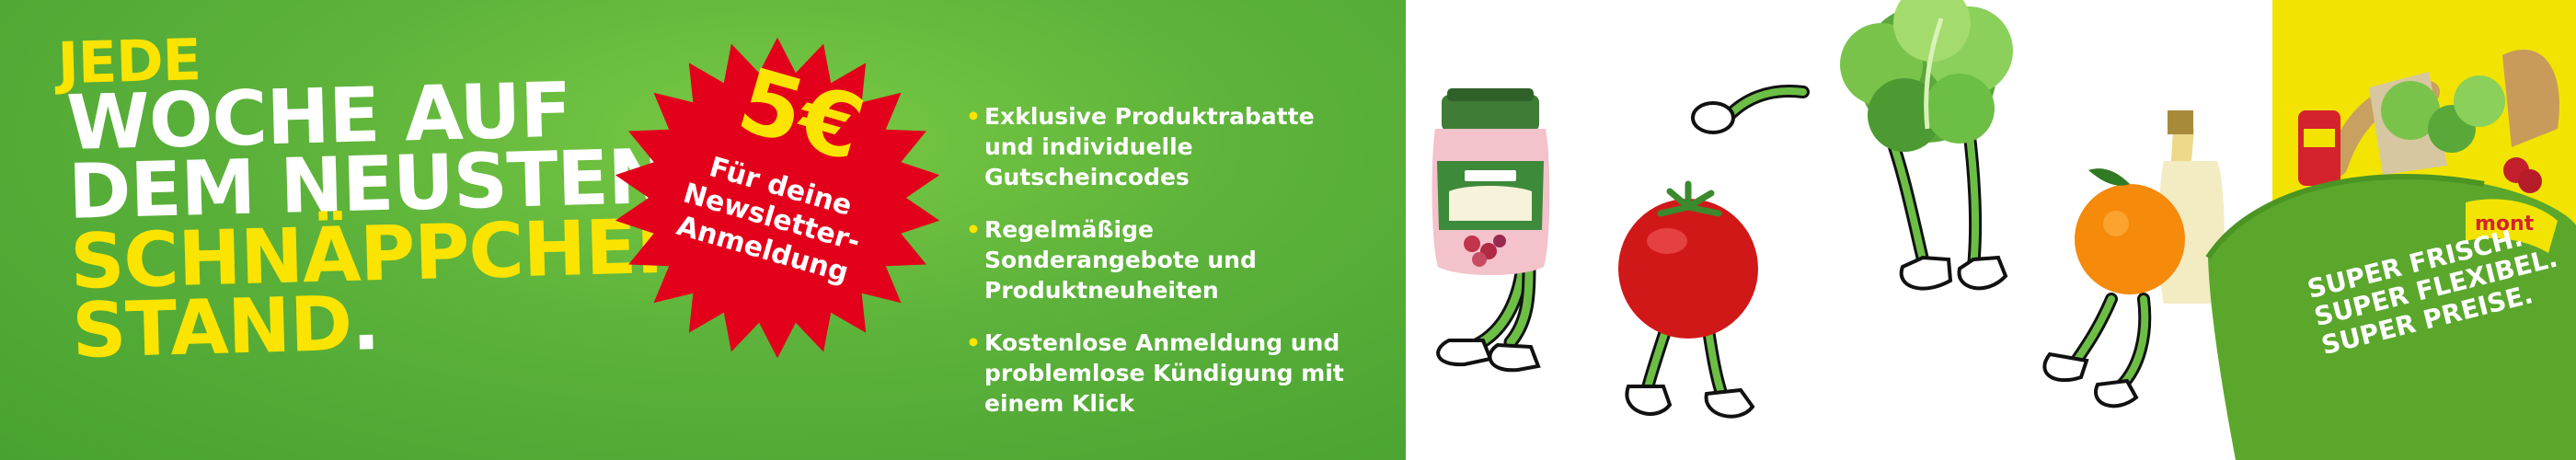  Describe the element at coordinates (2133, 259) in the screenshot. I see `orange-icon` at that location.